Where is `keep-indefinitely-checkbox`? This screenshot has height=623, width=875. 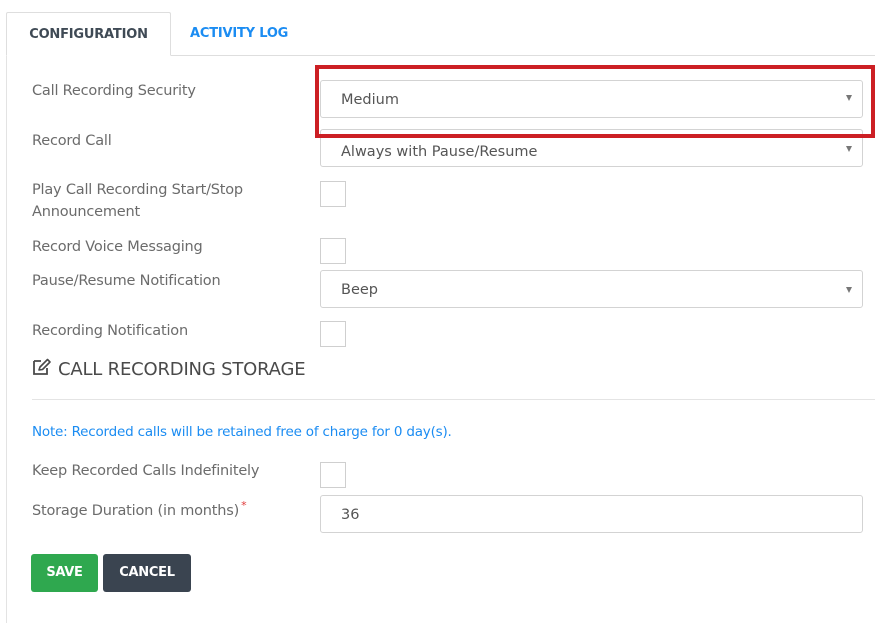 keep-indefinitely-checkbox is located at coordinates (333, 475).